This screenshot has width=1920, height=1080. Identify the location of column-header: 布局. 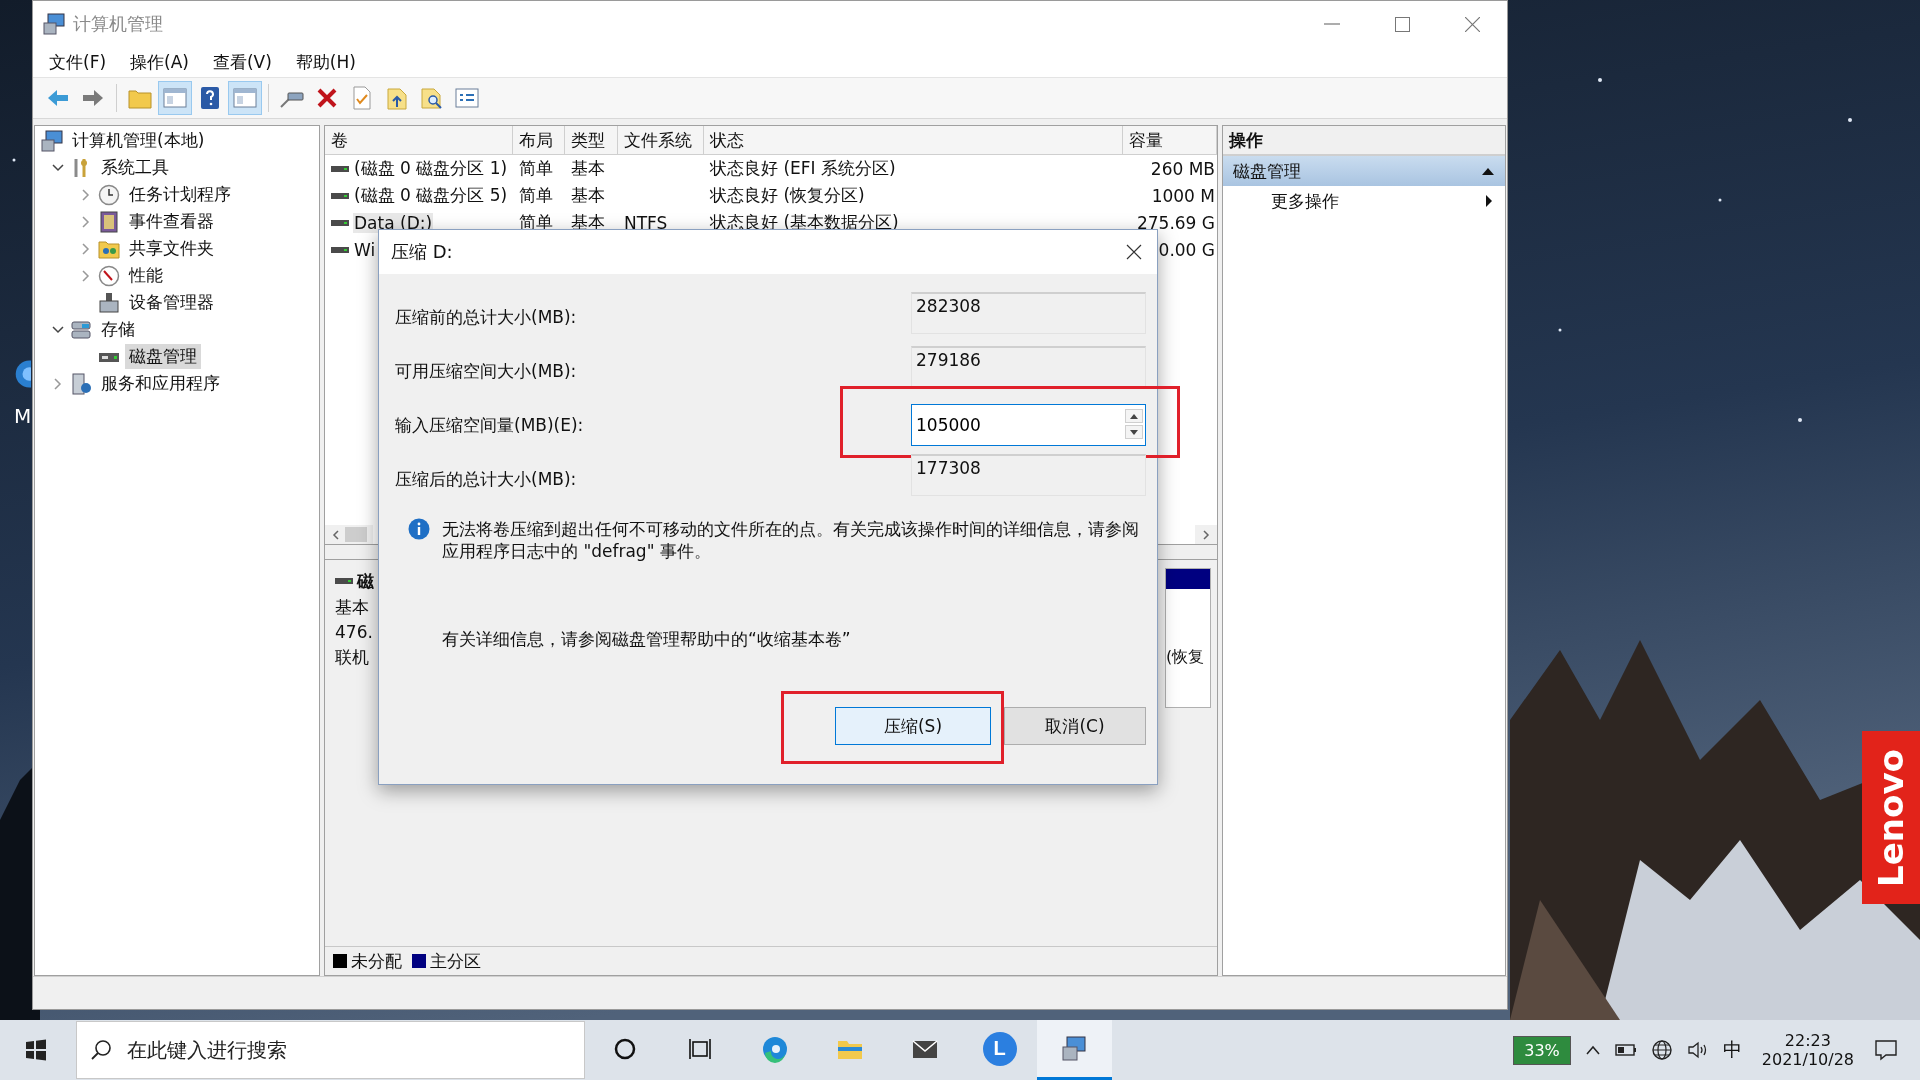
(539, 140).